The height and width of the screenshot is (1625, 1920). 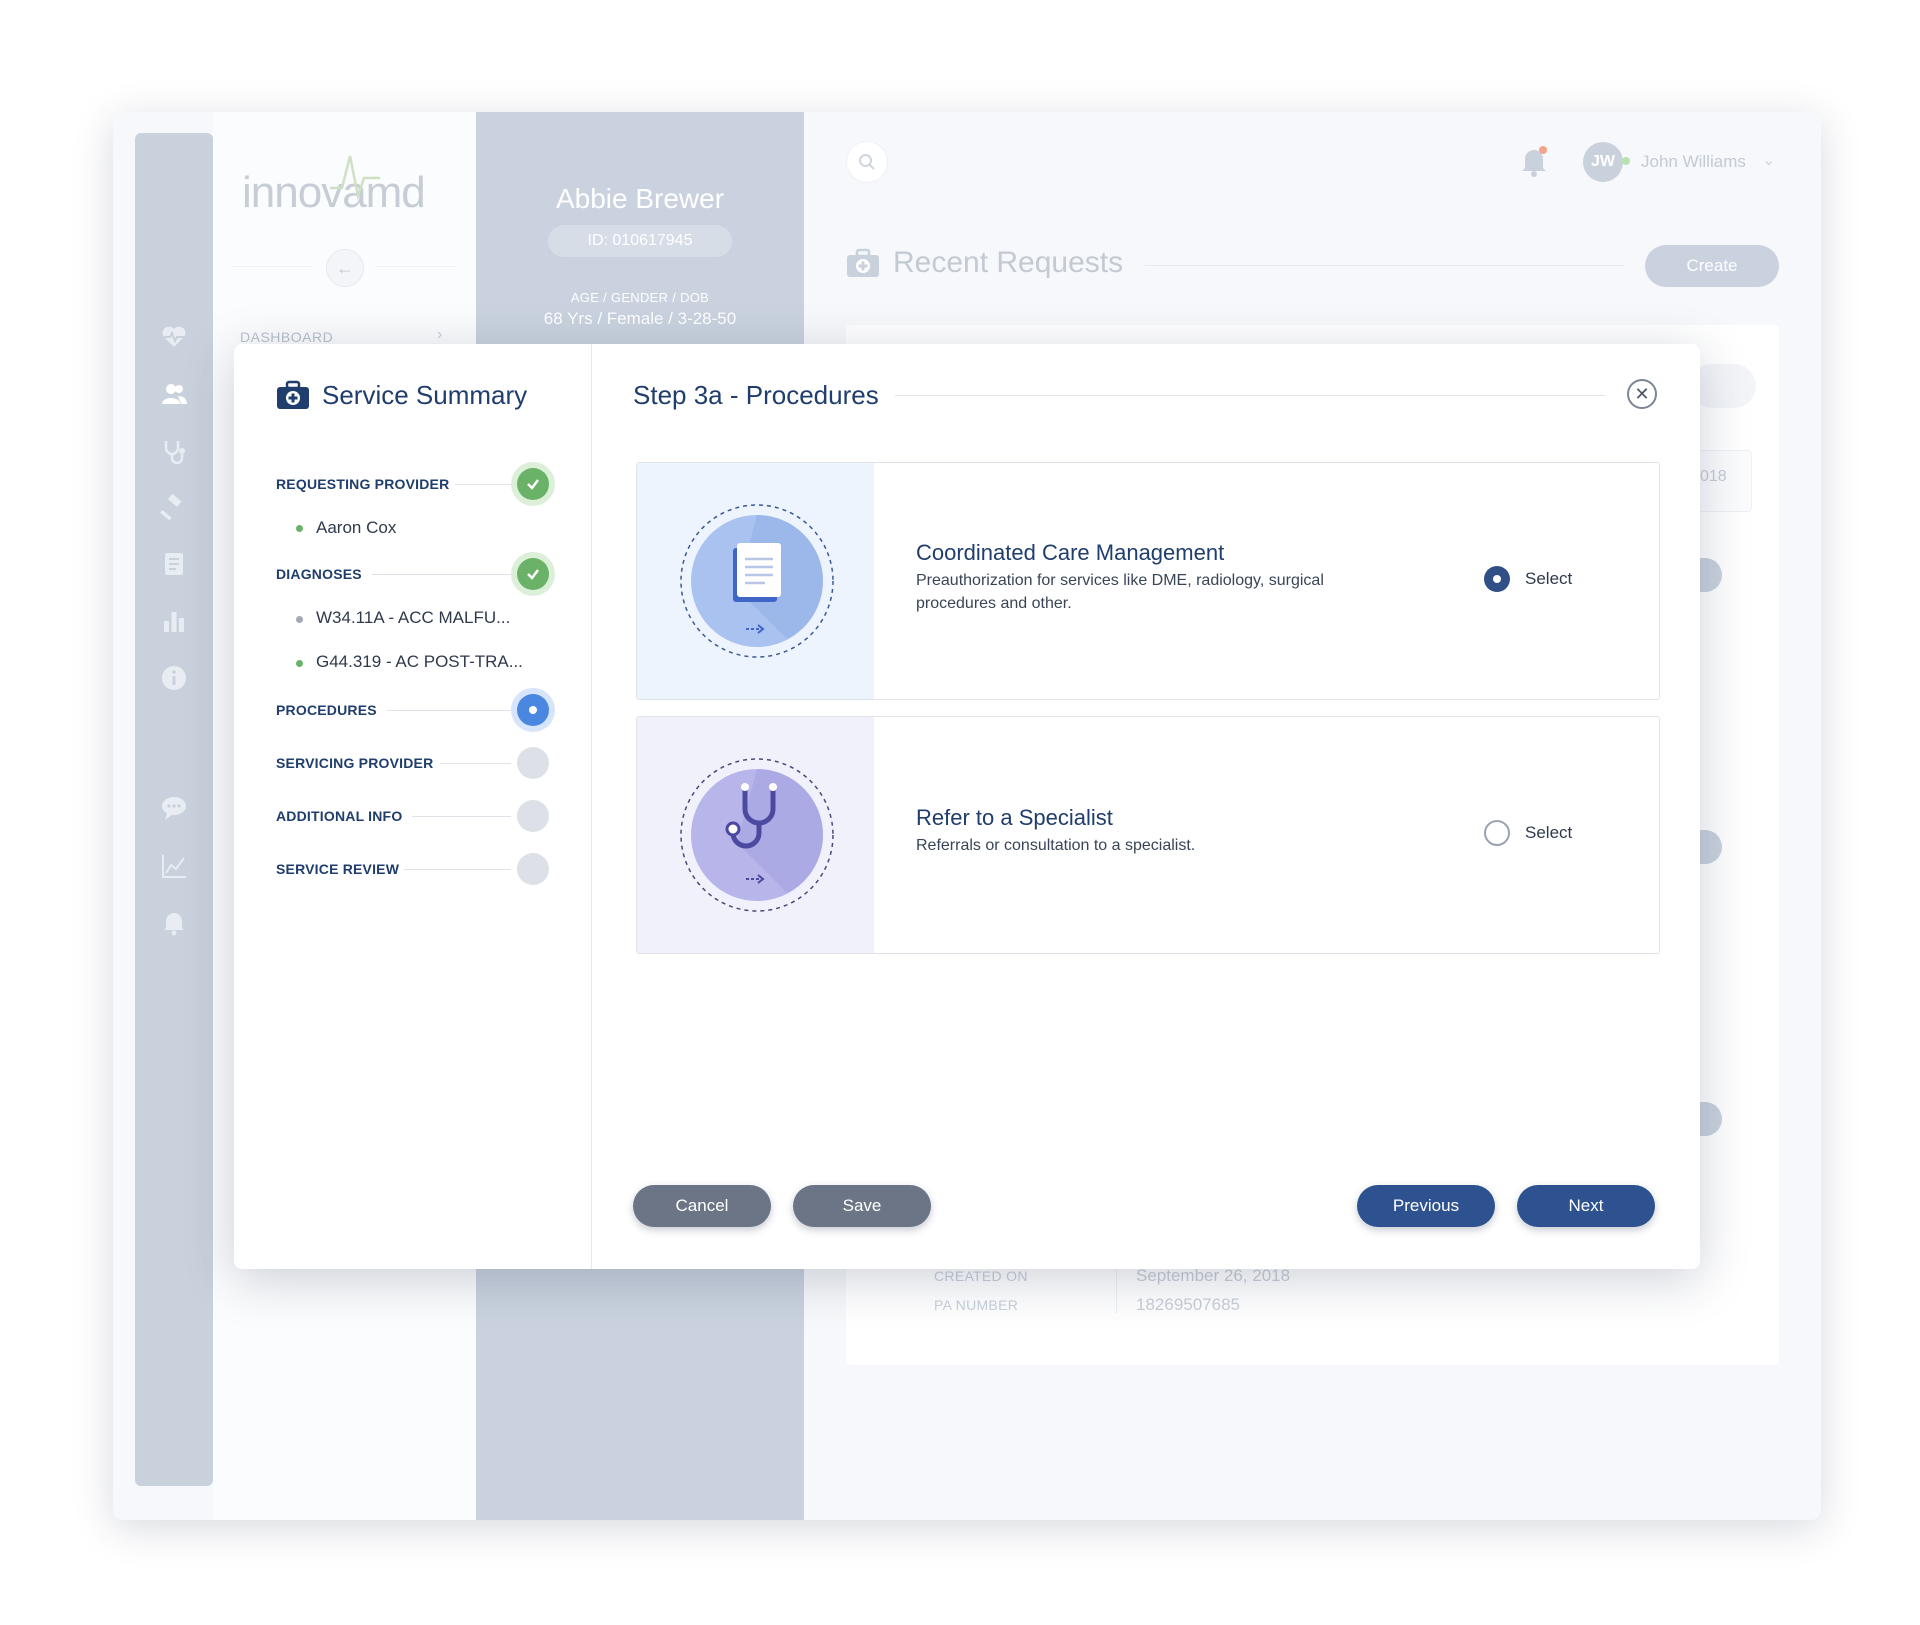 What do you see at coordinates (1626, 161) in the screenshot?
I see `online-status-dot` at bounding box center [1626, 161].